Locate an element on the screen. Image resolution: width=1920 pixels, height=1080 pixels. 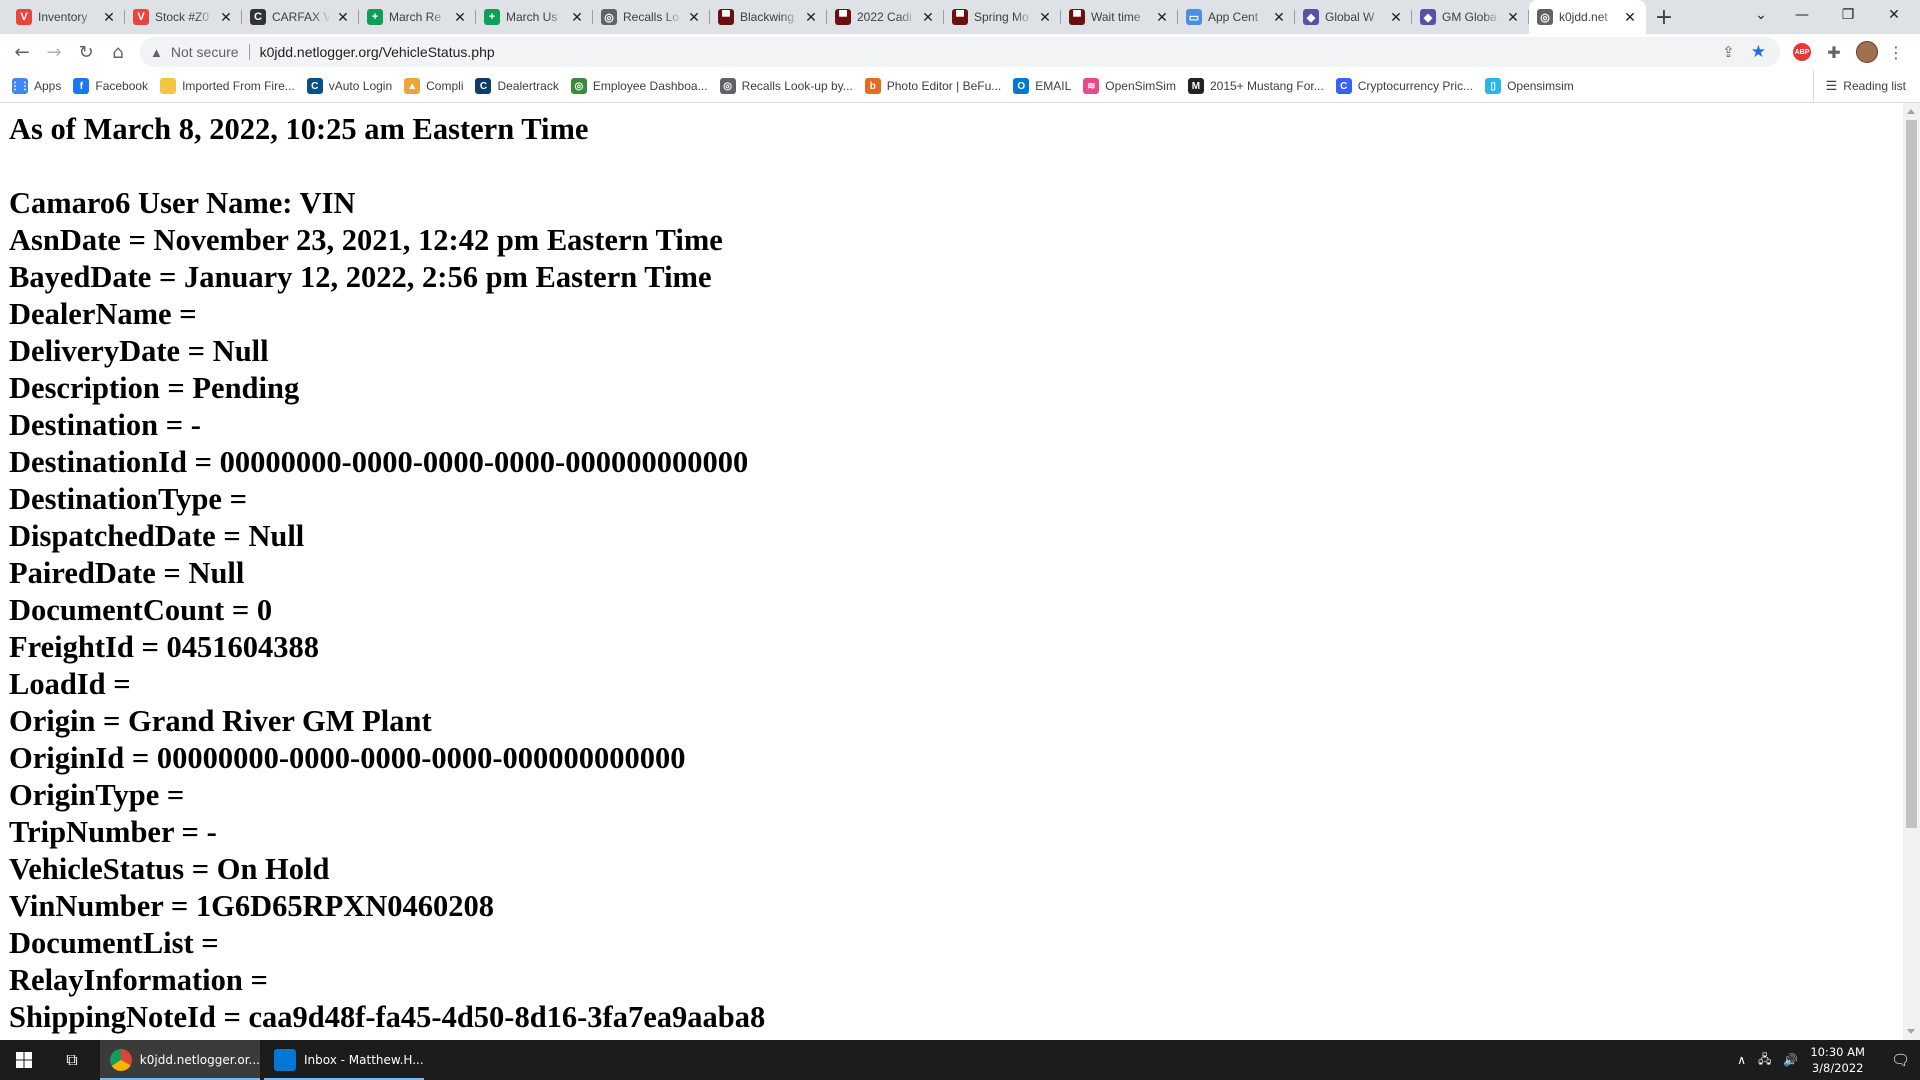
tab-search-icon: ⌄ is located at coordinates (1761, 15).